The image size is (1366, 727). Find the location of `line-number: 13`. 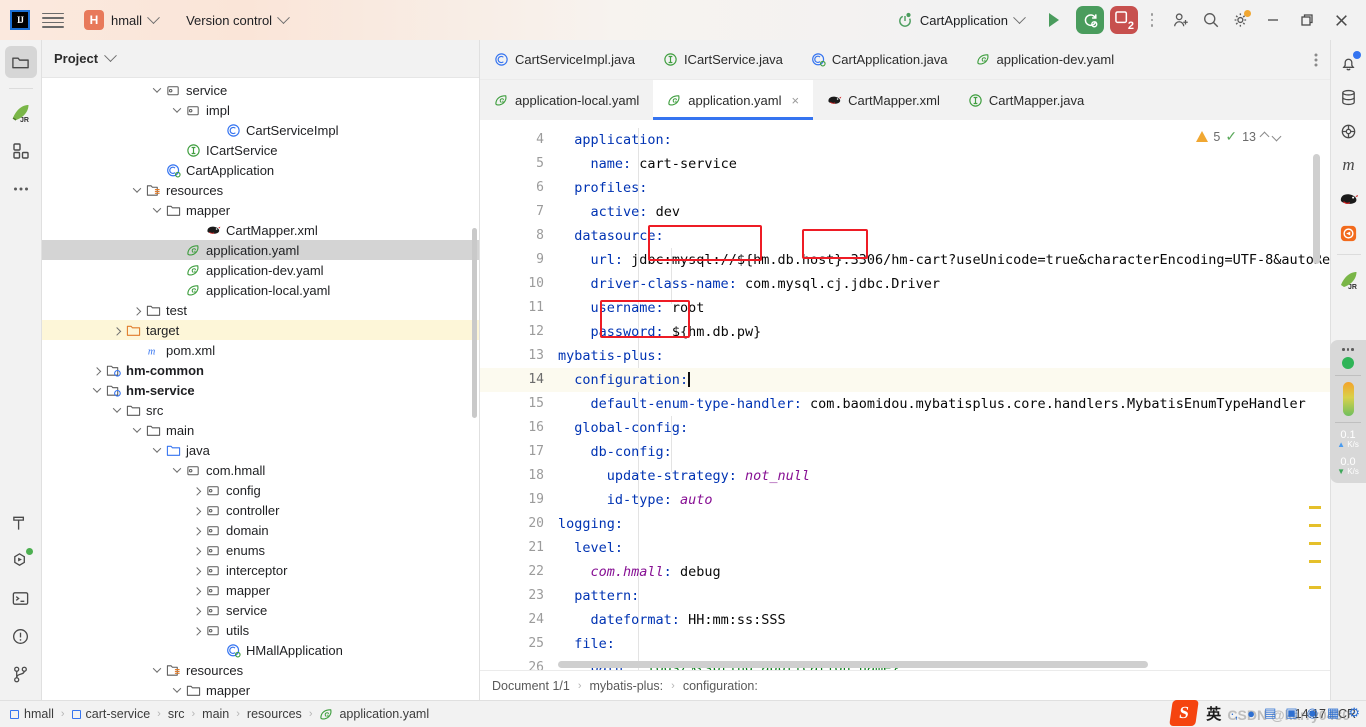

line-number: 13 is located at coordinates (519, 356).